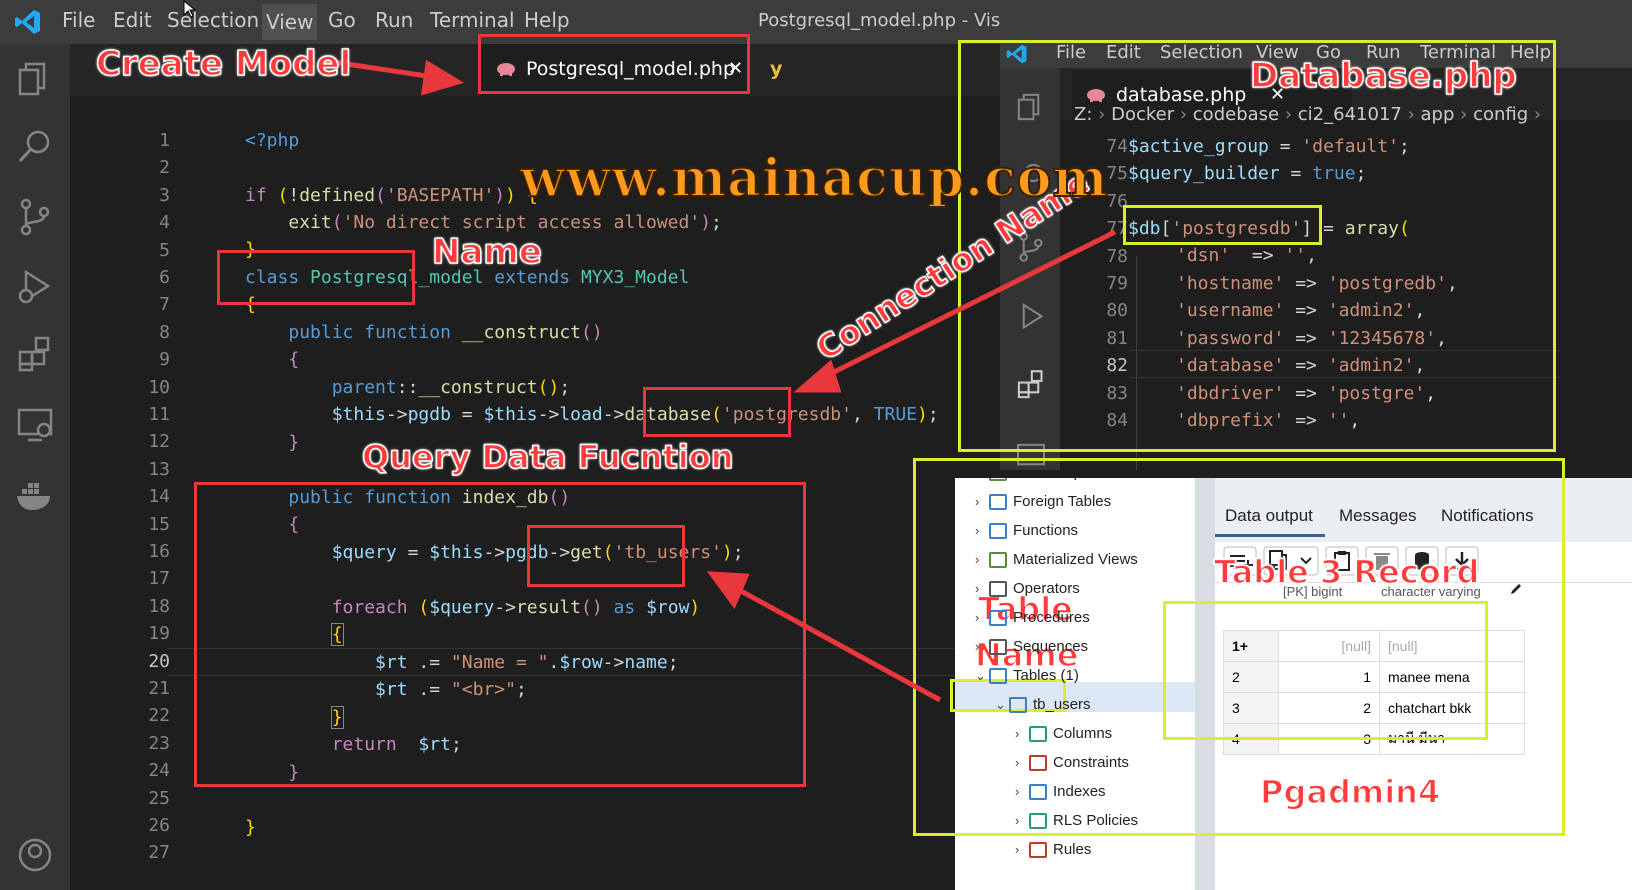 This screenshot has height=890, width=1632. I want to click on tree-item-tb-users: ⌄ tb_users, so click(1043, 705).